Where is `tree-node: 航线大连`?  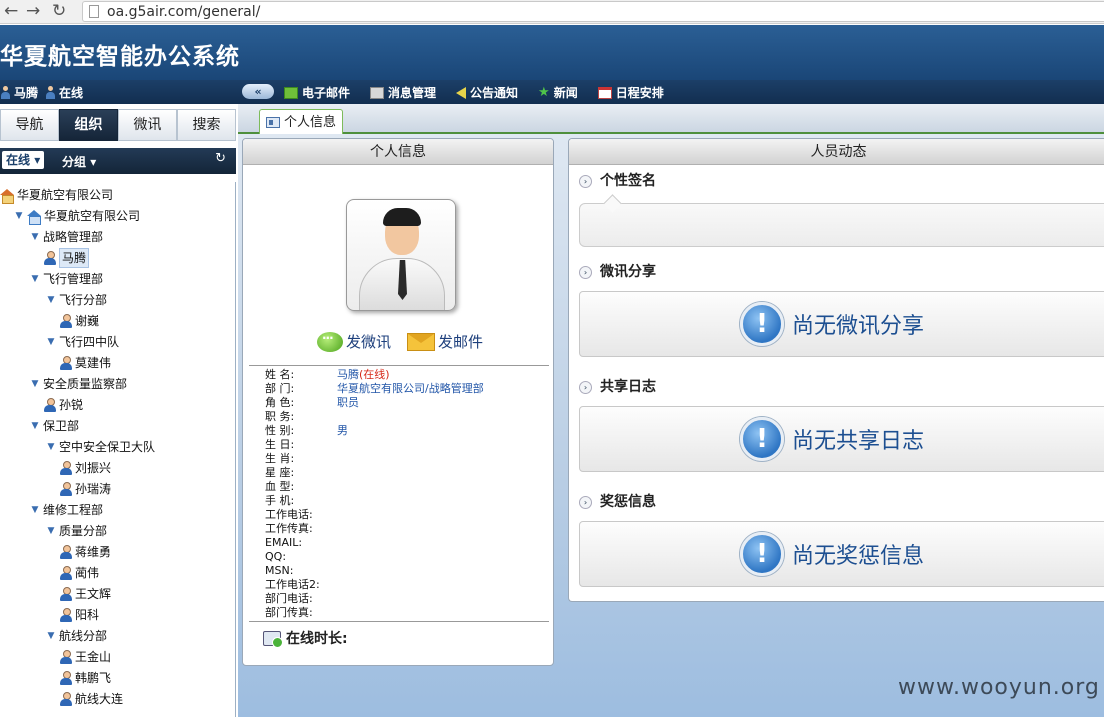 tree-node: 航线大连 is located at coordinates (91, 699).